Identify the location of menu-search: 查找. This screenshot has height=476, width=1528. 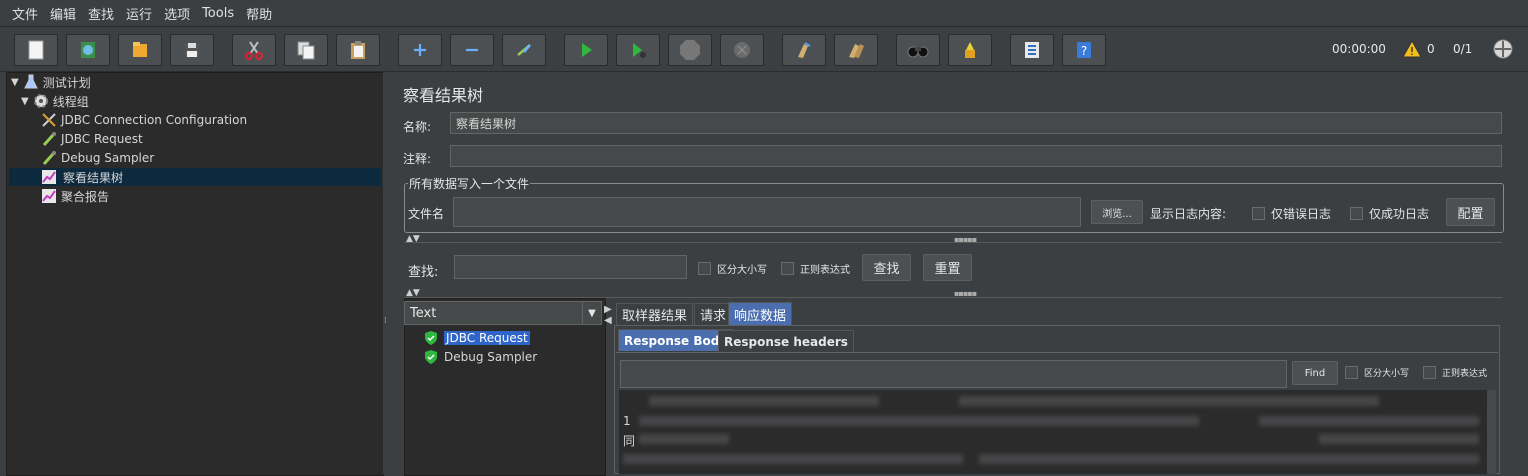
(101, 13).